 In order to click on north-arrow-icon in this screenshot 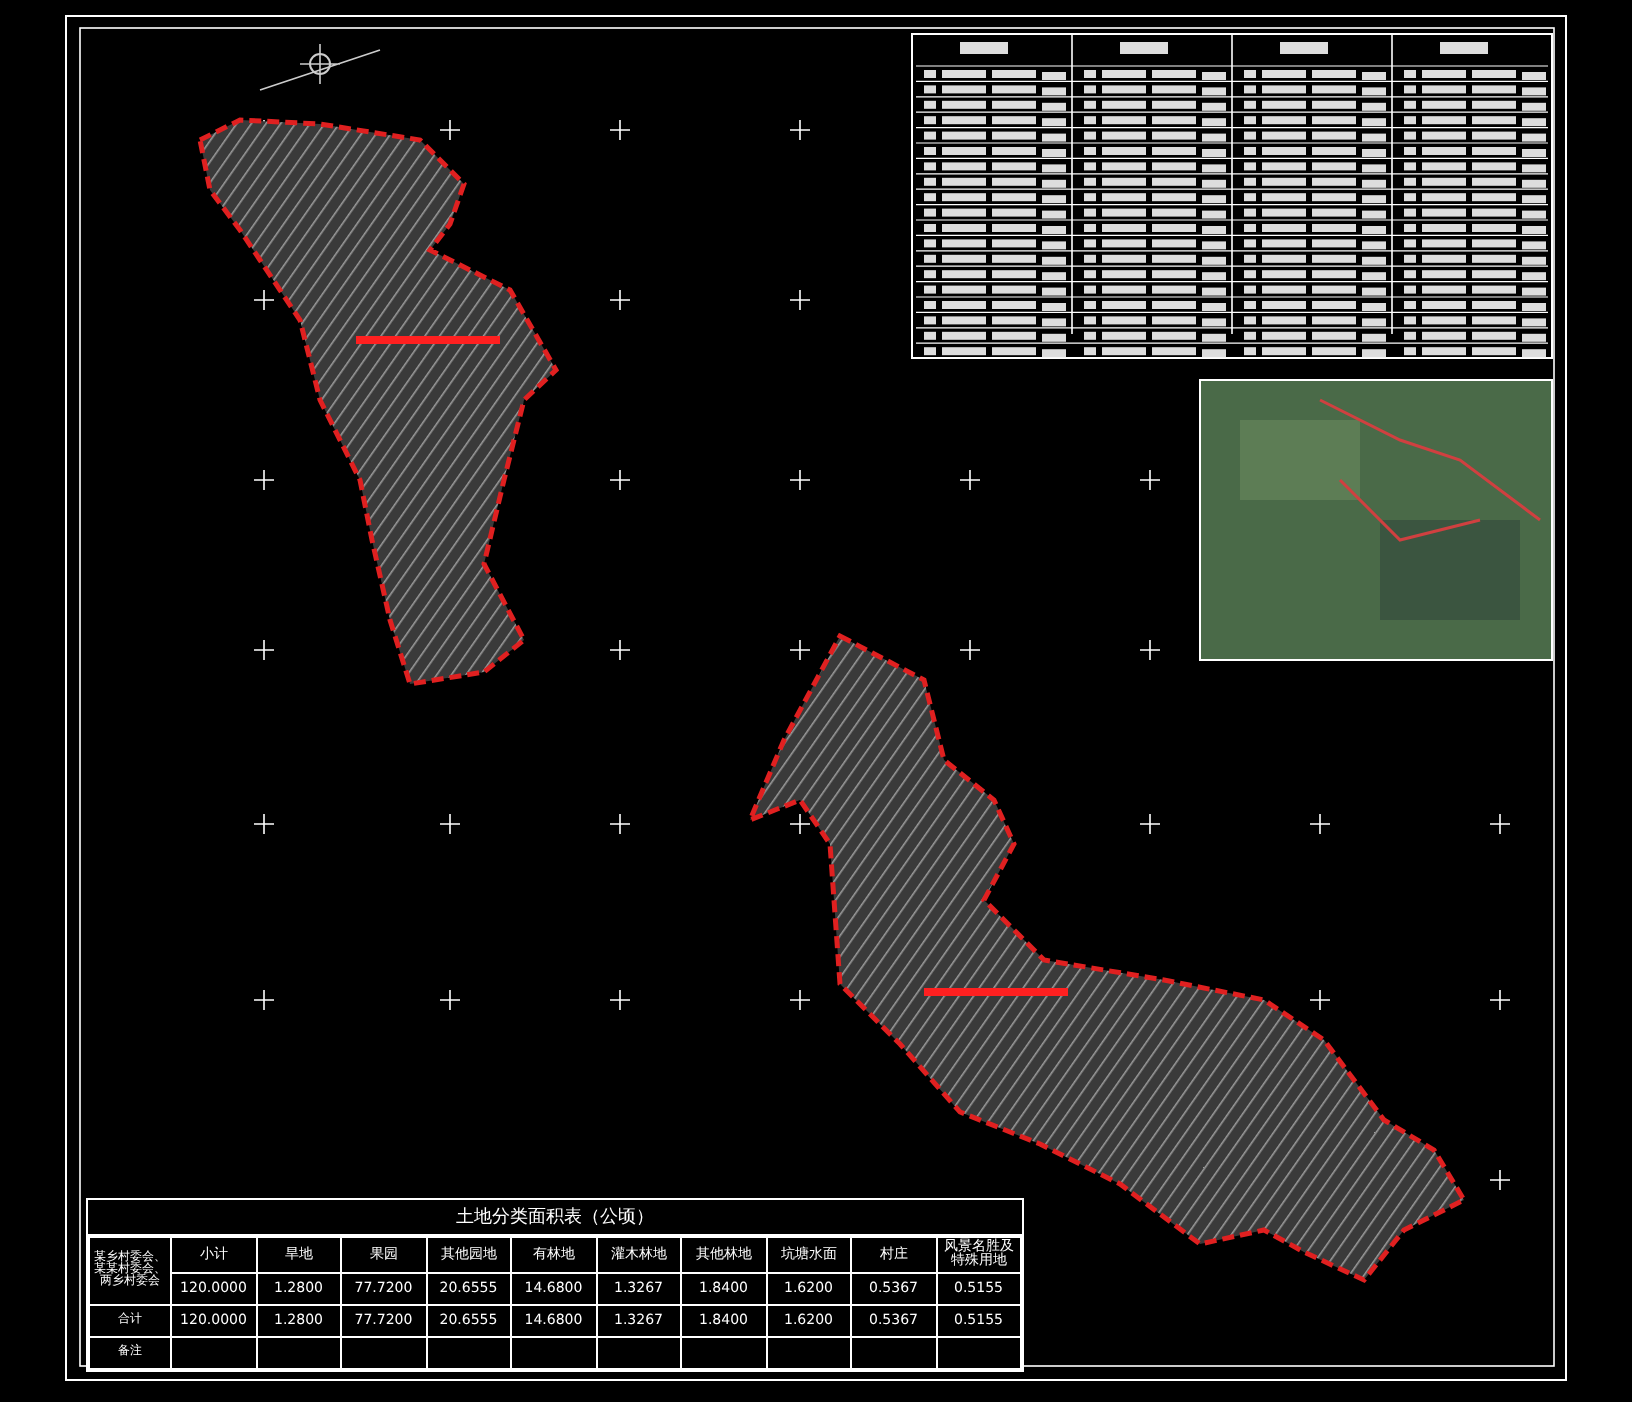, I will do `click(320, 67)`.